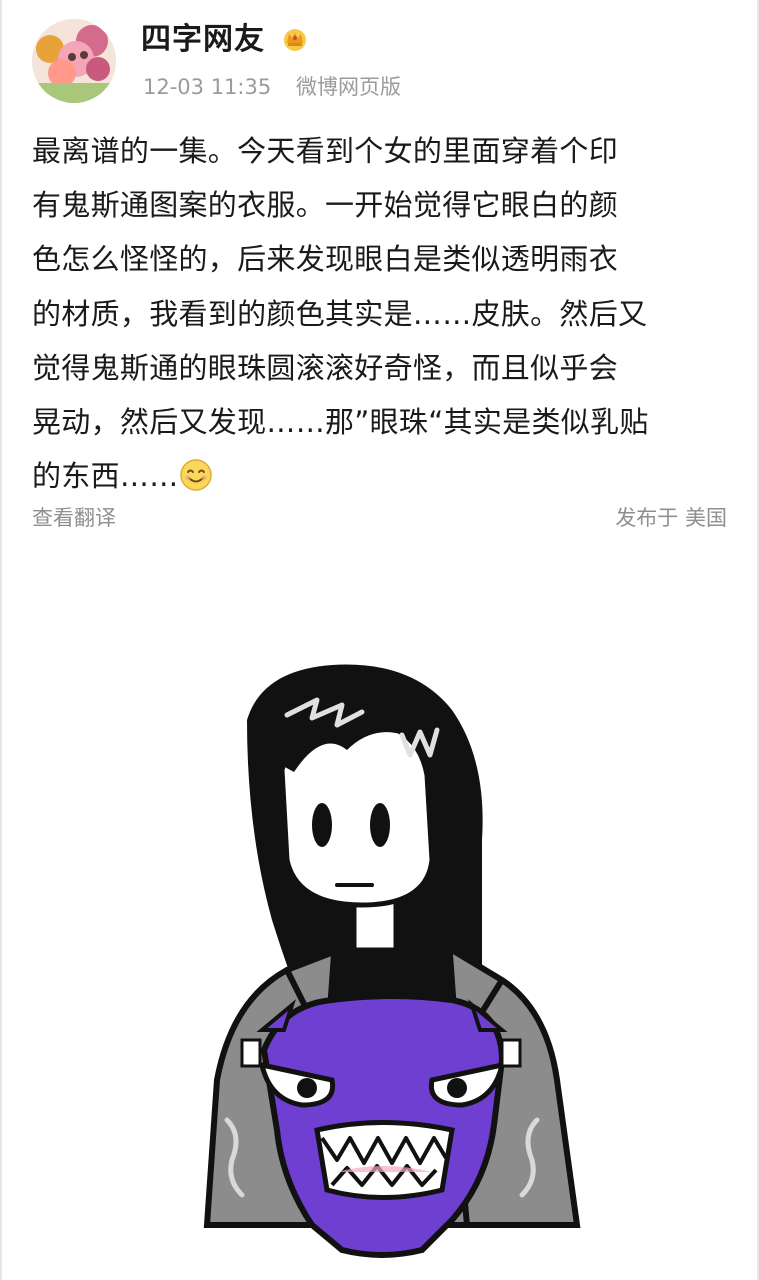 This screenshot has width=759, height=1280. I want to click on post-line: 晃动，然后又发现……那”眼珠“其实是类似乳贴, so click(340, 422).